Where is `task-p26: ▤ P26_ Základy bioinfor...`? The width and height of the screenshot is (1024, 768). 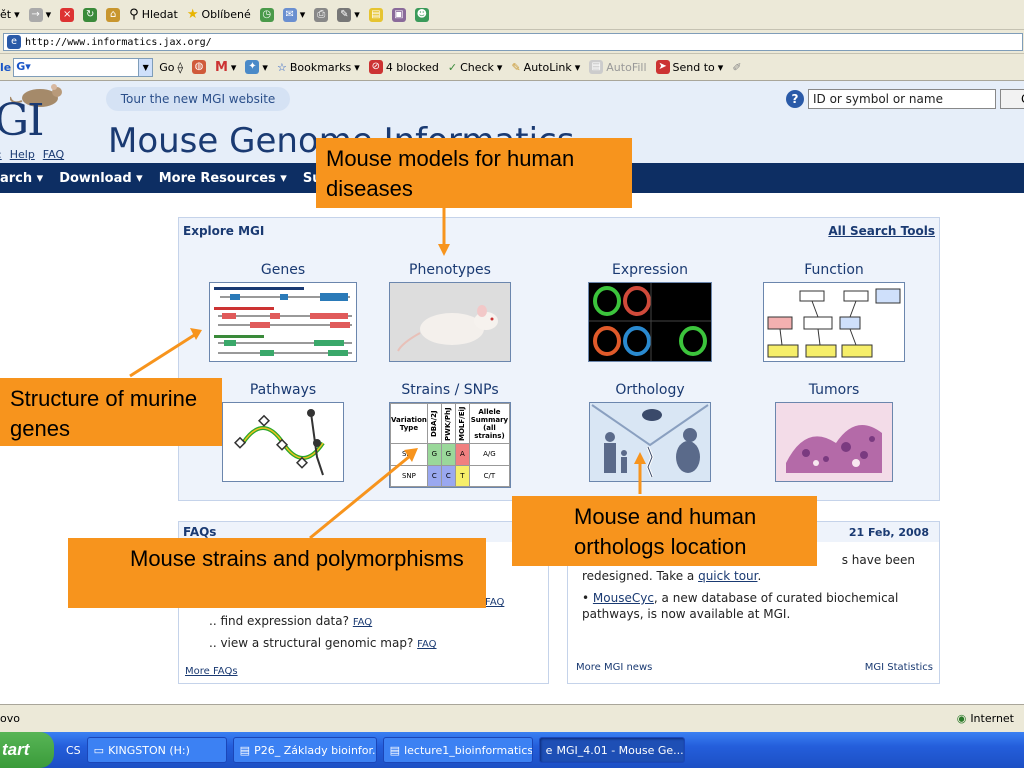
task-p26: ▤ P26_ Základy bioinfor... is located at coordinates (304, 750).